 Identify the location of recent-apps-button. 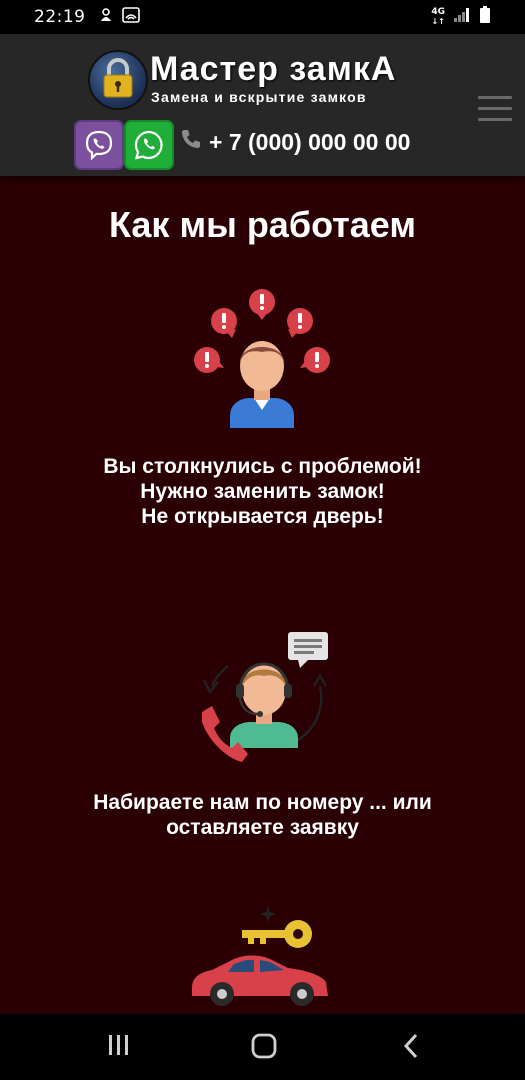
(119, 1047).